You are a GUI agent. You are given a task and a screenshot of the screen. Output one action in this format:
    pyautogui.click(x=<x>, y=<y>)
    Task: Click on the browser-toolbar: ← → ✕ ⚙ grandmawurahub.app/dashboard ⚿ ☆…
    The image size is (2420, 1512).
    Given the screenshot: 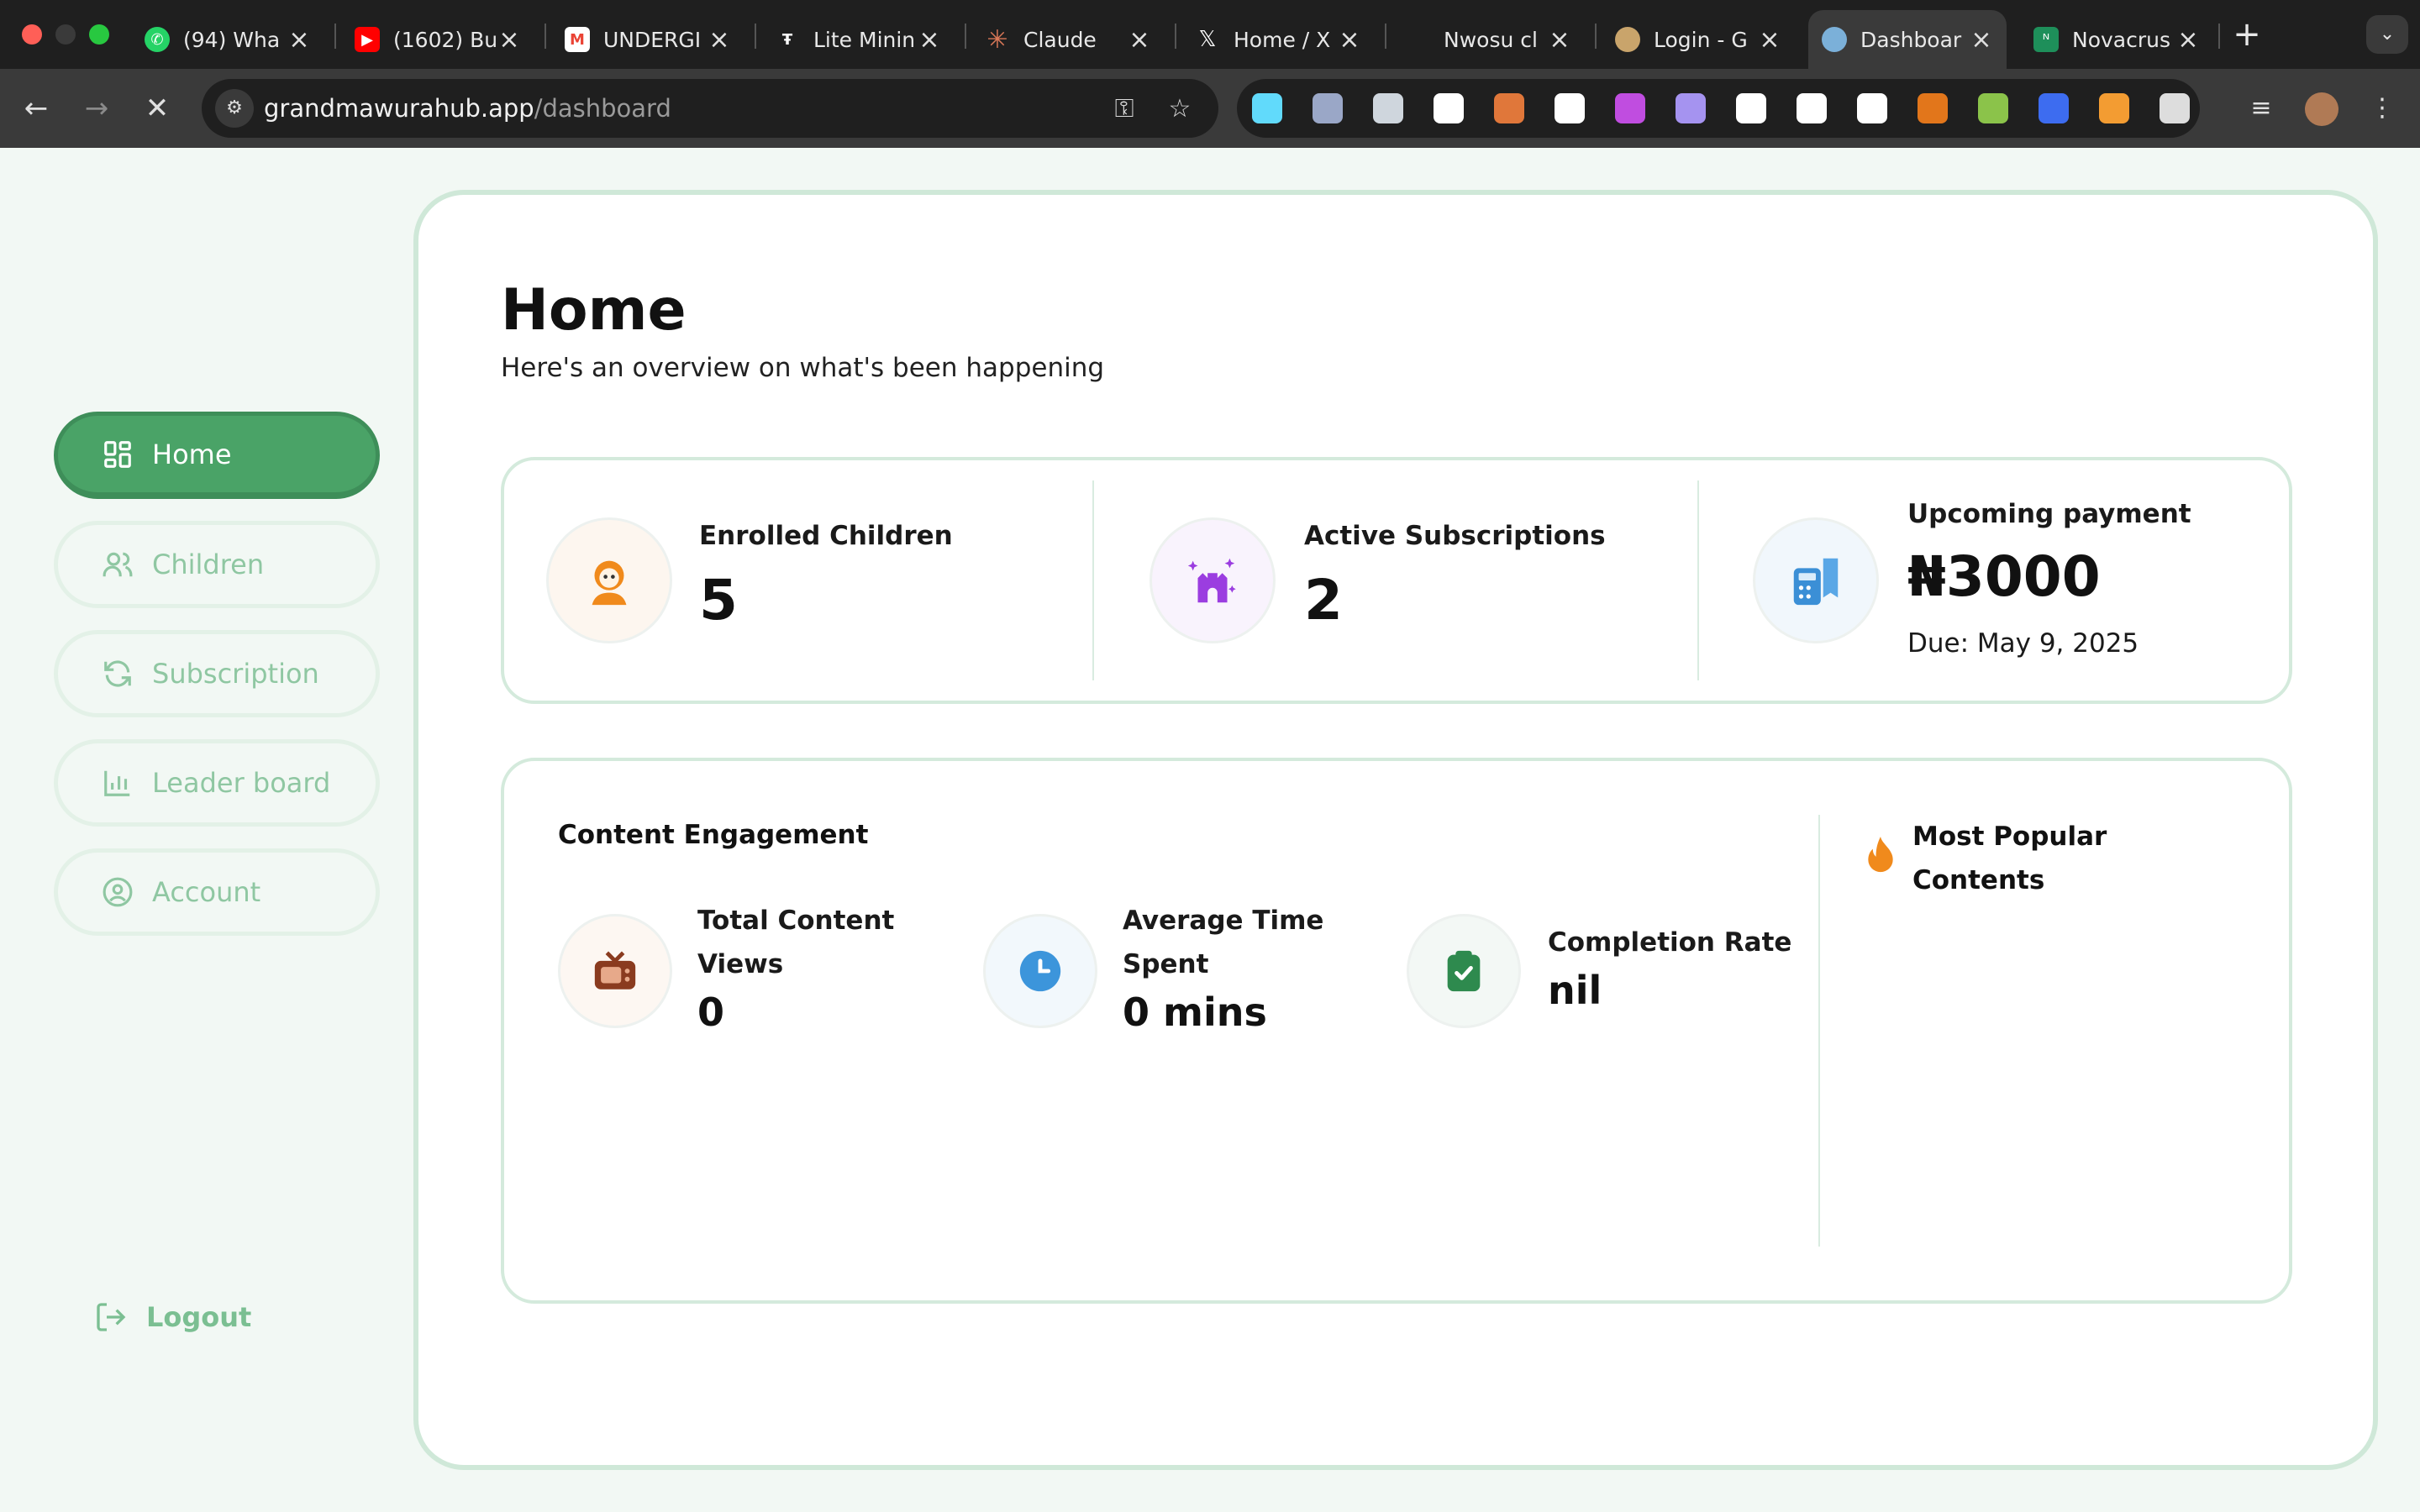 What is the action you would take?
    pyautogui.click(x=1210, y=108)
    